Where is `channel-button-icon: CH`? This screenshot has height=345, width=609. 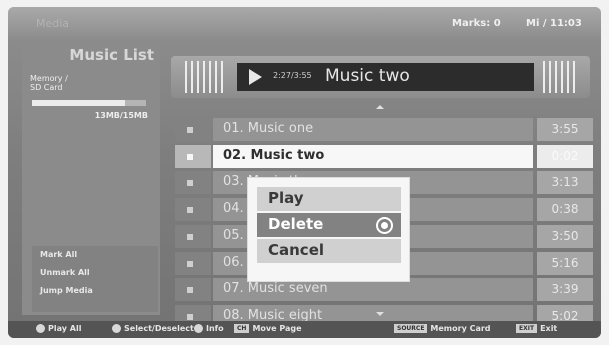 channel-button-icon: CH is located at coordinates (242, 328).